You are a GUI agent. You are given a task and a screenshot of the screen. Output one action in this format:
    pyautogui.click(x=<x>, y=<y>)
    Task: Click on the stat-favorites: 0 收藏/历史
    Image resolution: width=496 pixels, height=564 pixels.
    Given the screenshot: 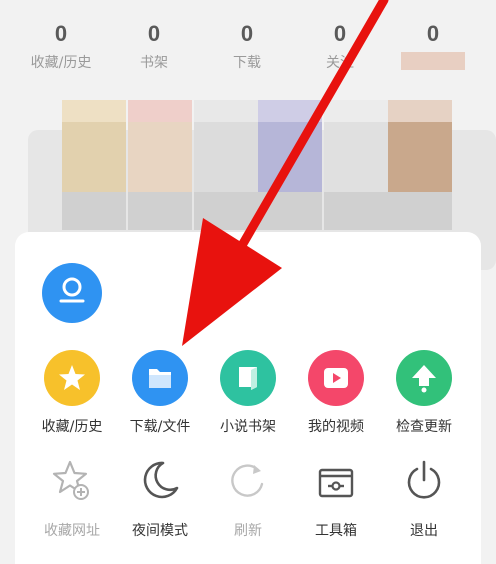 What is the action you would take?
    pyautogui.click(x=61, y=46)
    